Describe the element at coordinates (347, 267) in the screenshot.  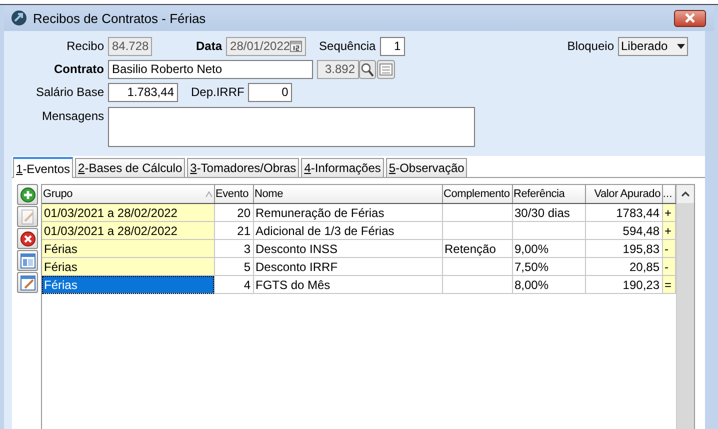
I see `name-cell: Desconto IRRF` at that location.